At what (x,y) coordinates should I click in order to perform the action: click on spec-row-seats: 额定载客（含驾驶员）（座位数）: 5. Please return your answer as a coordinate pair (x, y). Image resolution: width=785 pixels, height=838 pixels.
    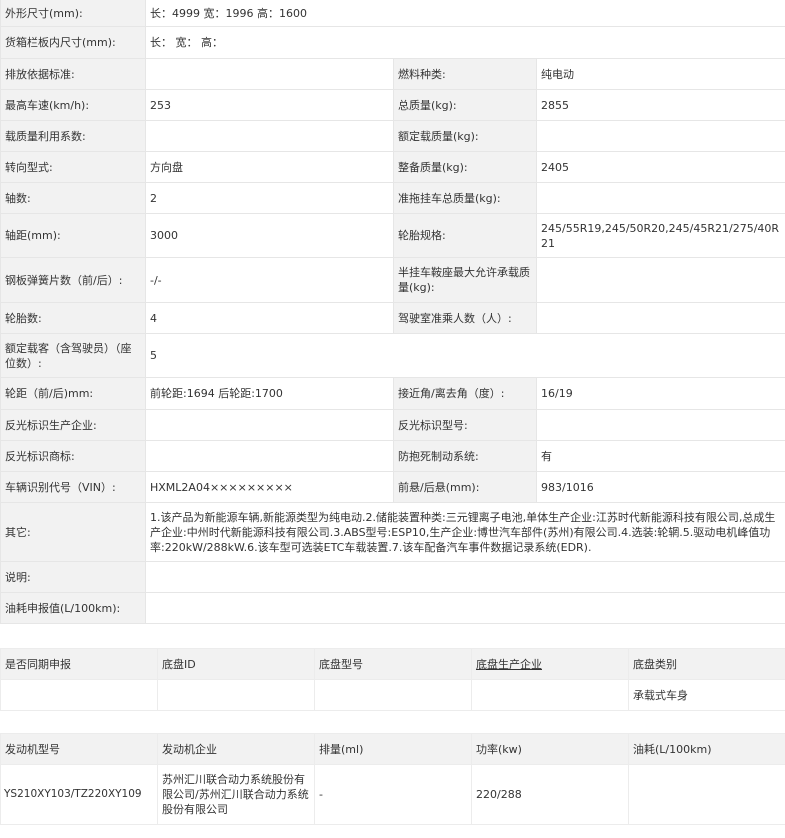
    Looking at the image, I should click on (392, 355).